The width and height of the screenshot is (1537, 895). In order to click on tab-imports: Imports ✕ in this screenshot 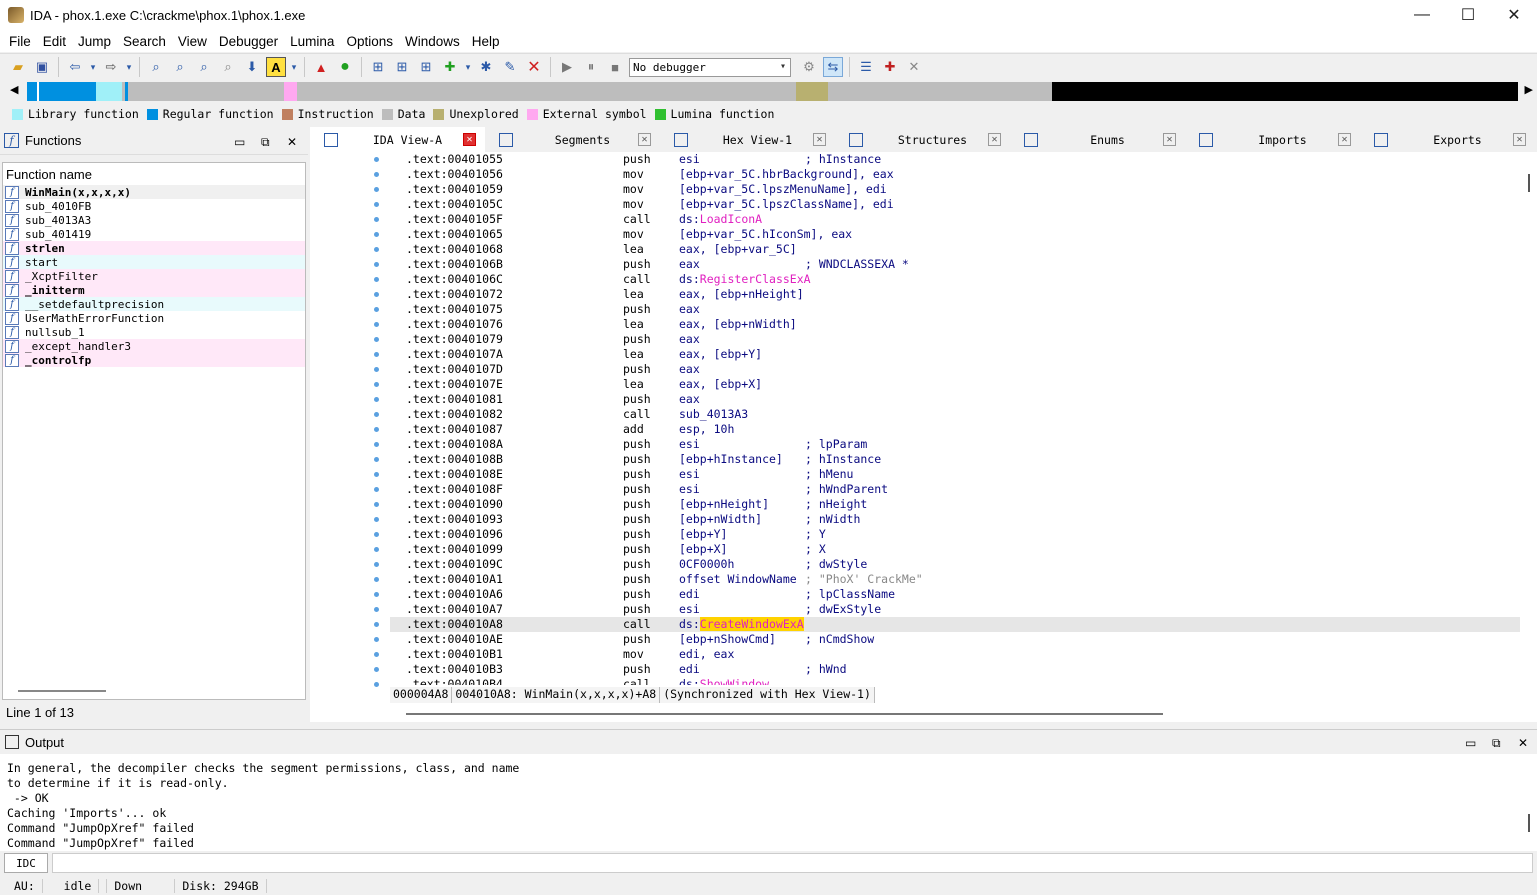, I will do `click(1272, 139)`.